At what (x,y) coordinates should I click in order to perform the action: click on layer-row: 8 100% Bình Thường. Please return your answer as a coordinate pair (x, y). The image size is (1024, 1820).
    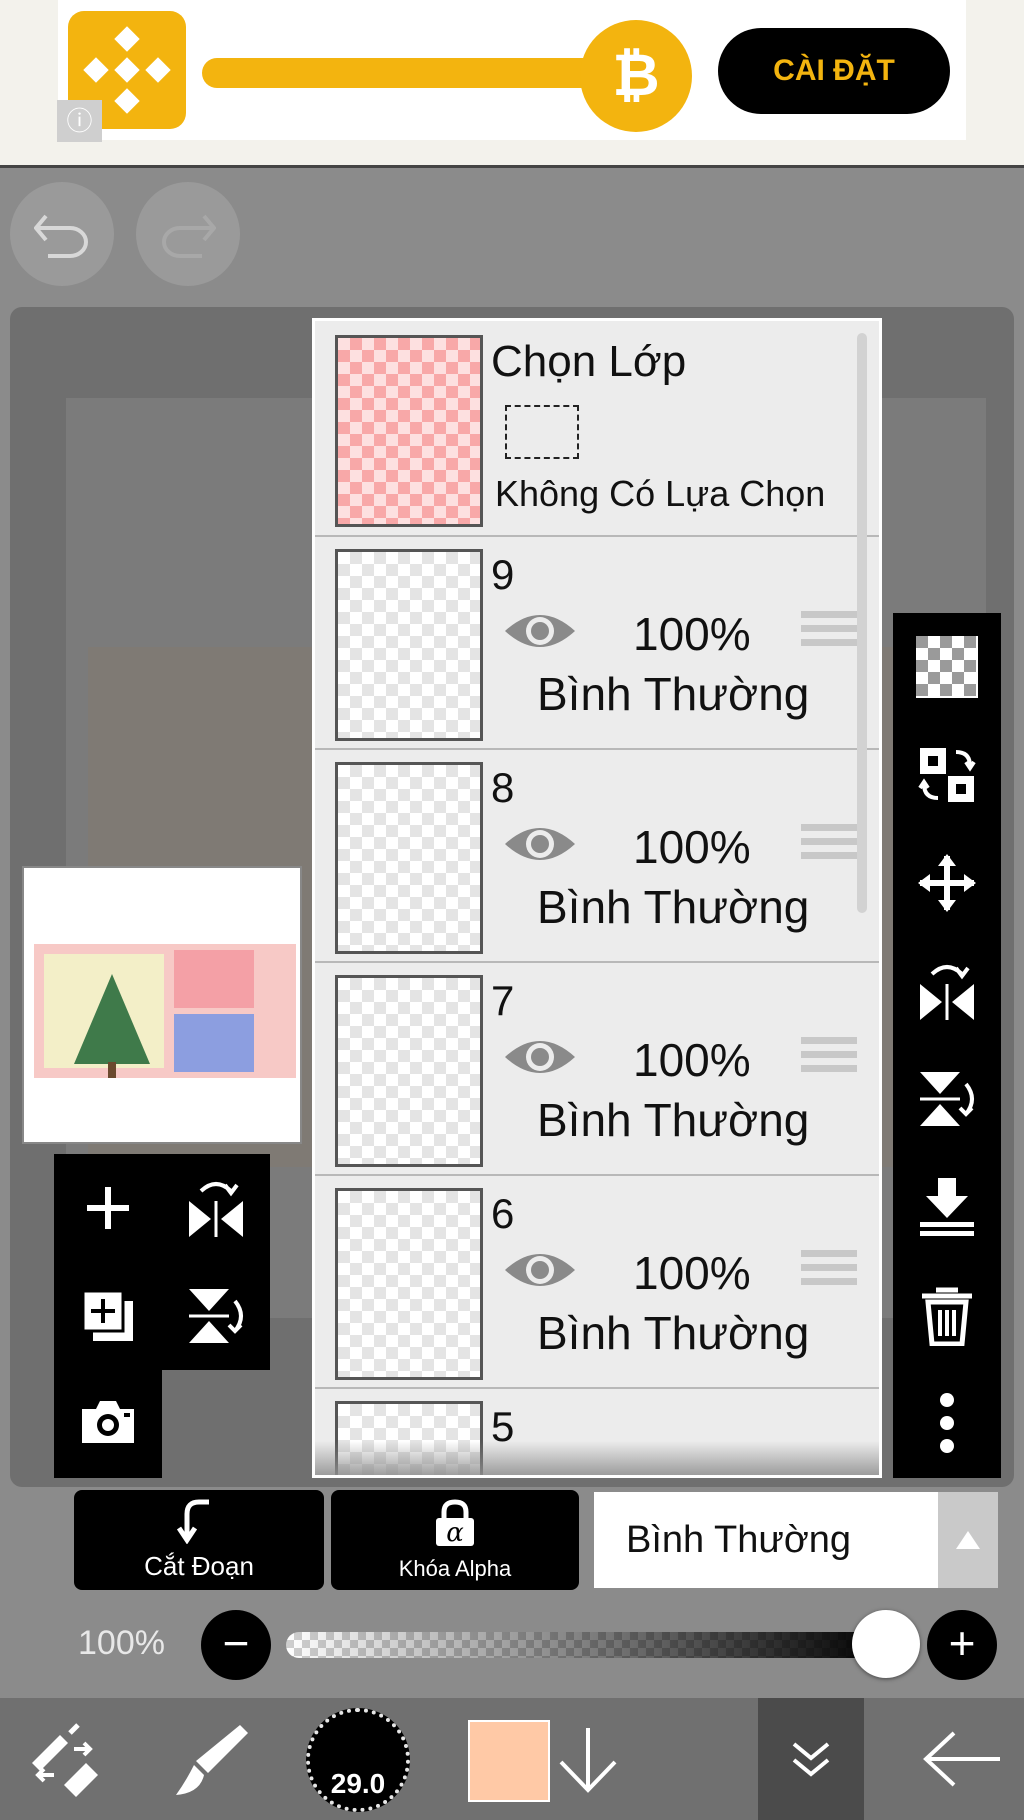
    Looking at the image, I should click on (597, 856).